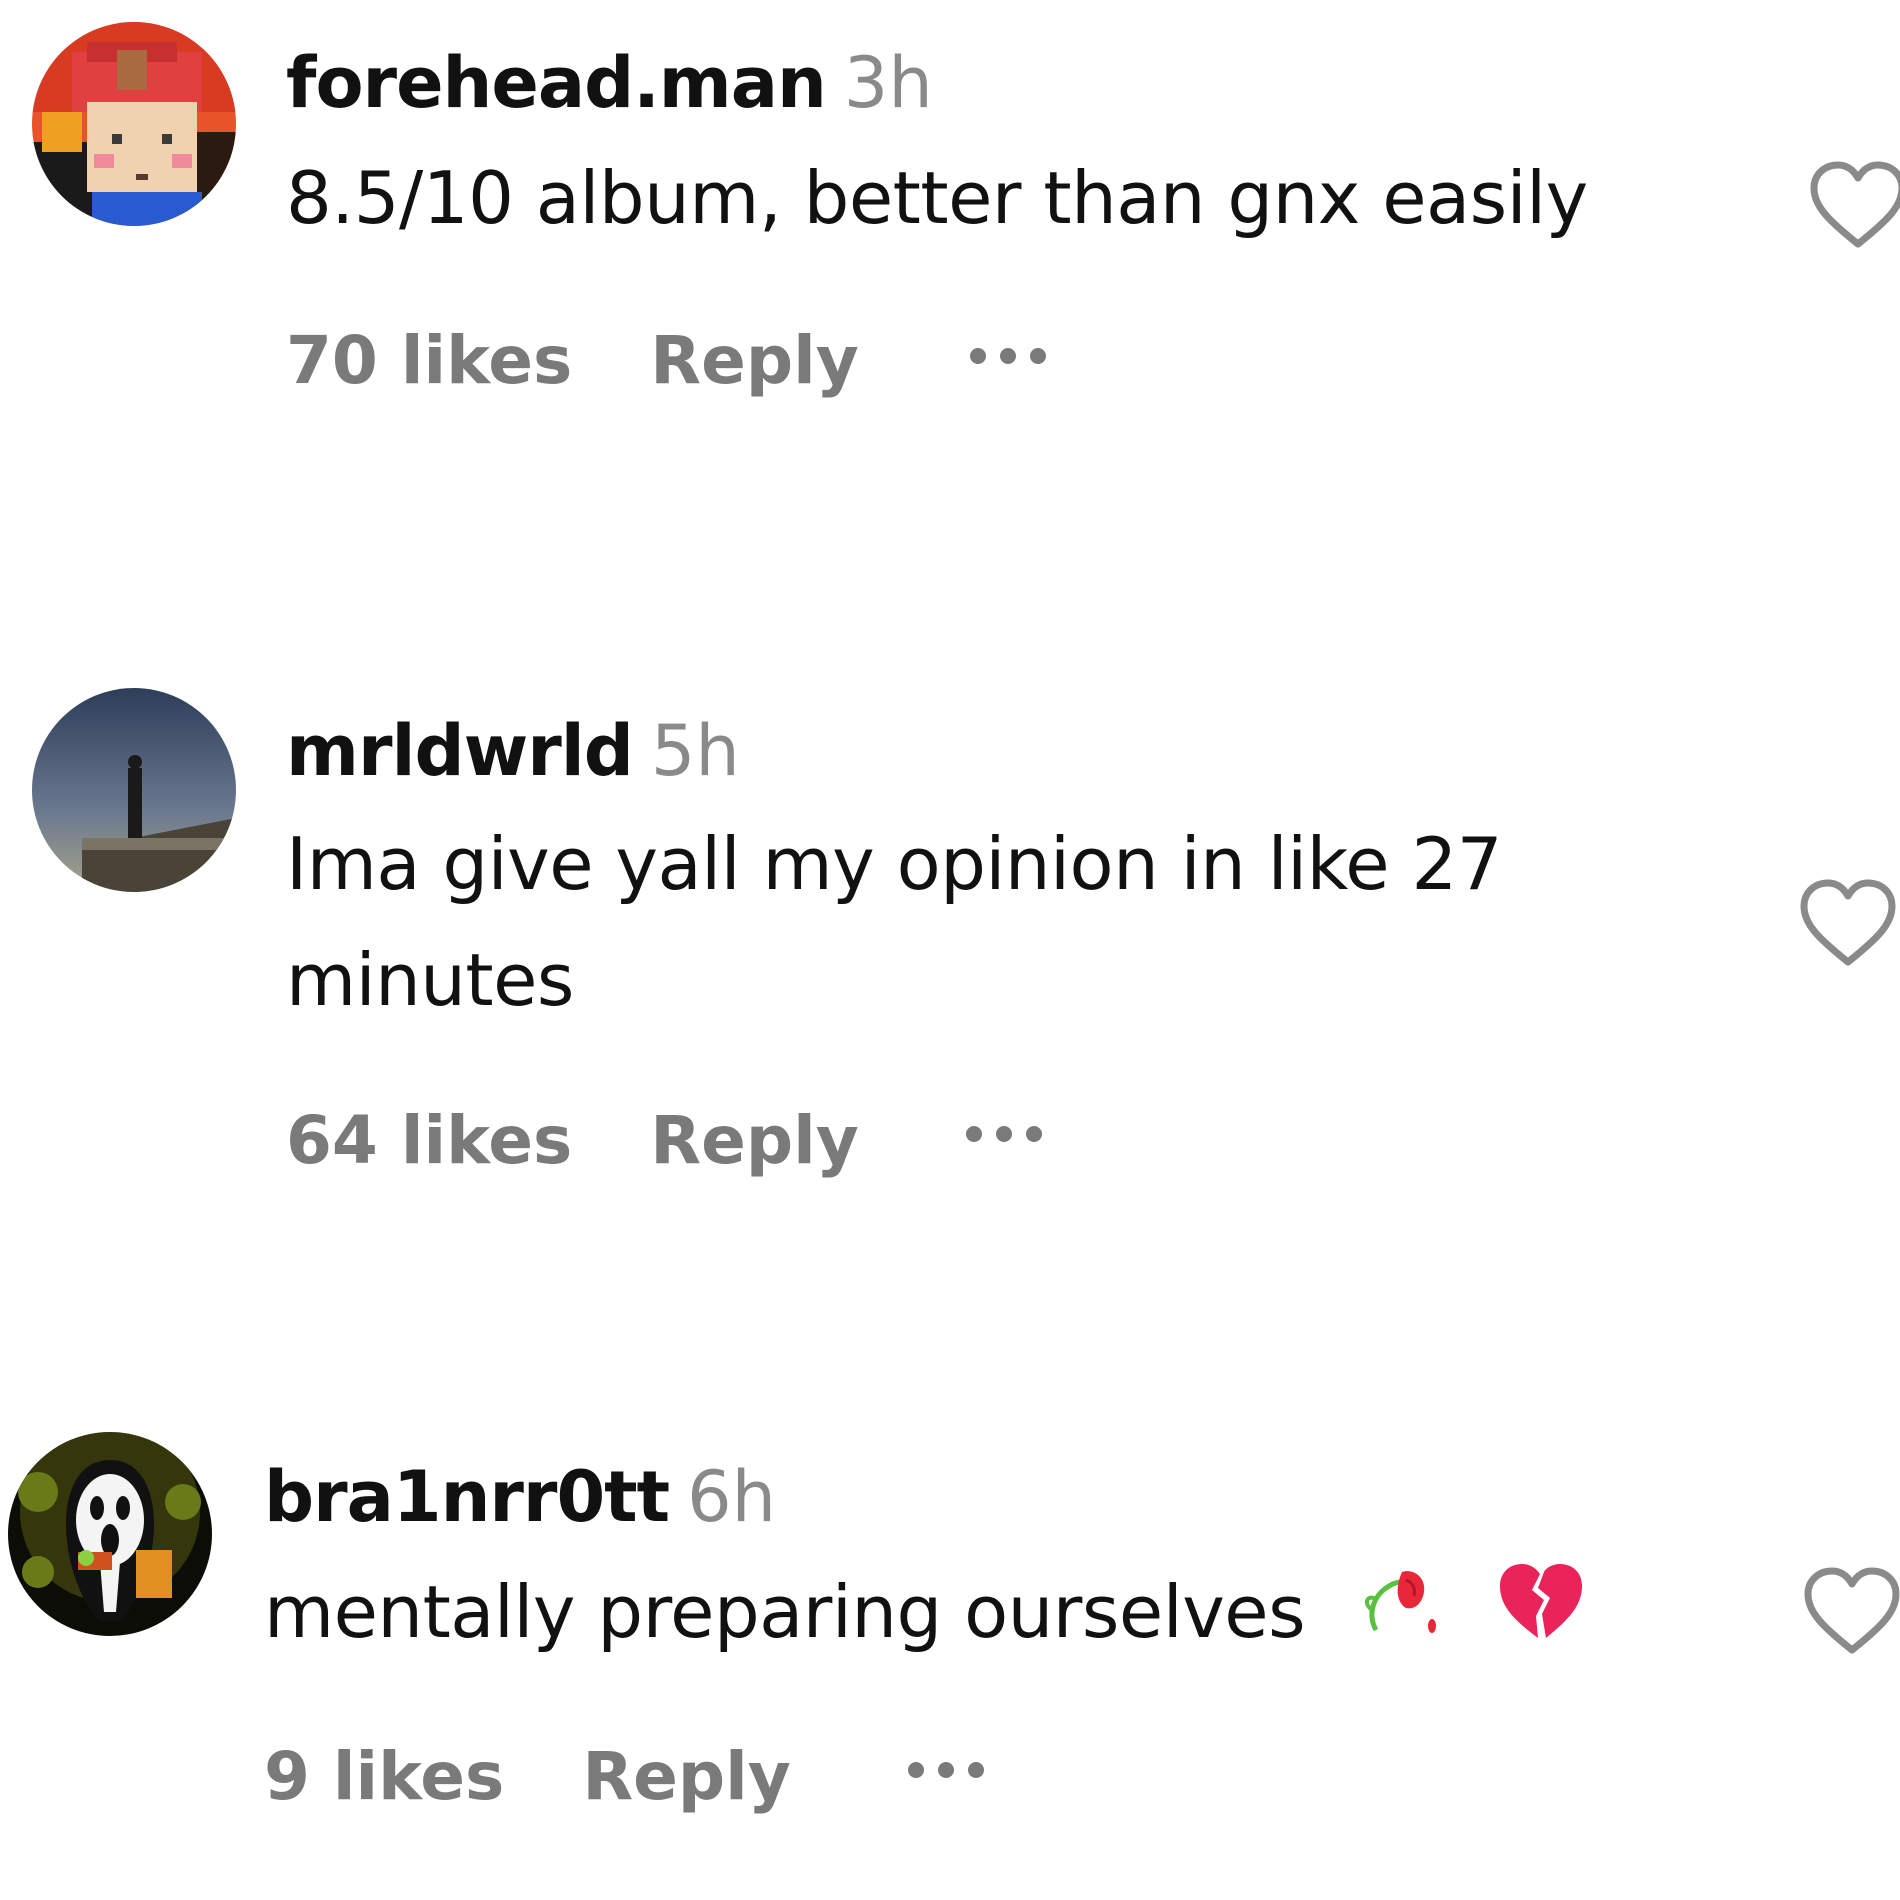  Describe the element at coordinates (785, 1612) in the screenshot. I see `comment-text: mentally preparing ourselves` at that location.